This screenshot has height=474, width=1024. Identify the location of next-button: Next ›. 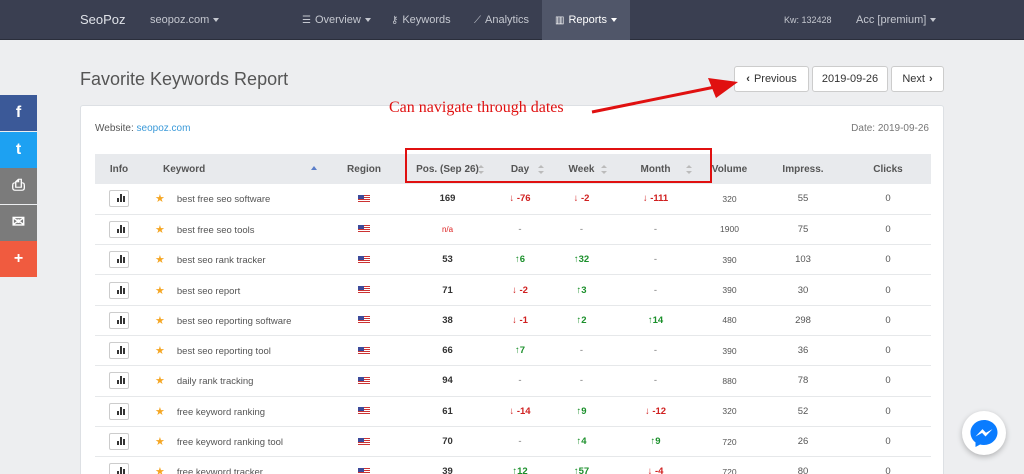
(917, 79).